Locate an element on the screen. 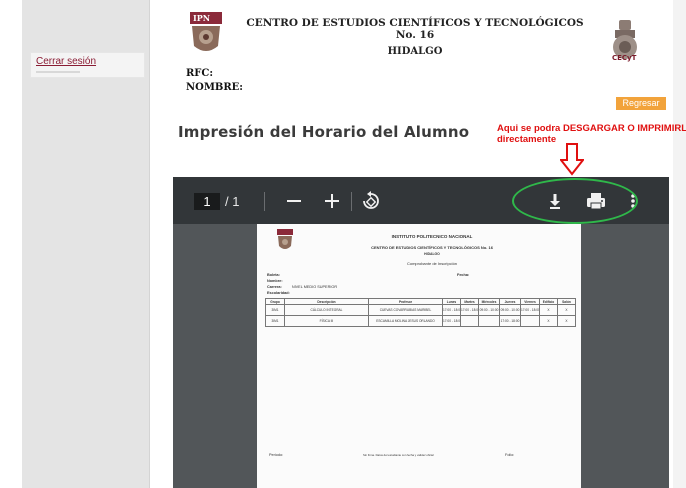  regresar-button: Regresar is located at coordinates (641, 103).